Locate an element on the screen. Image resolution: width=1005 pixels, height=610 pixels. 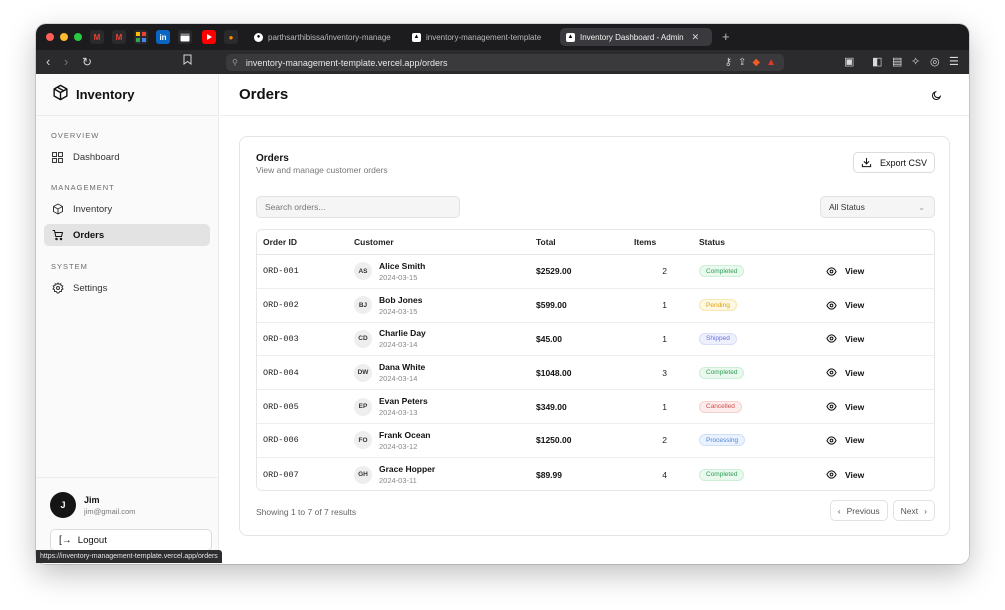
wallet-icon: ▤ is located at coordinates (897, 61).